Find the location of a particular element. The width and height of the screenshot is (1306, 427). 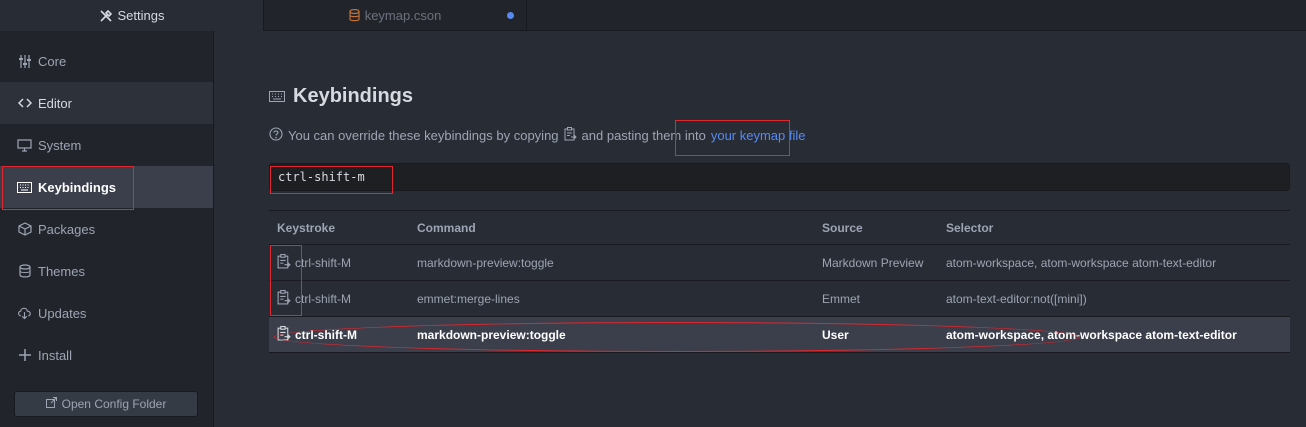

plus-icon is located at coordinates (24, 355).